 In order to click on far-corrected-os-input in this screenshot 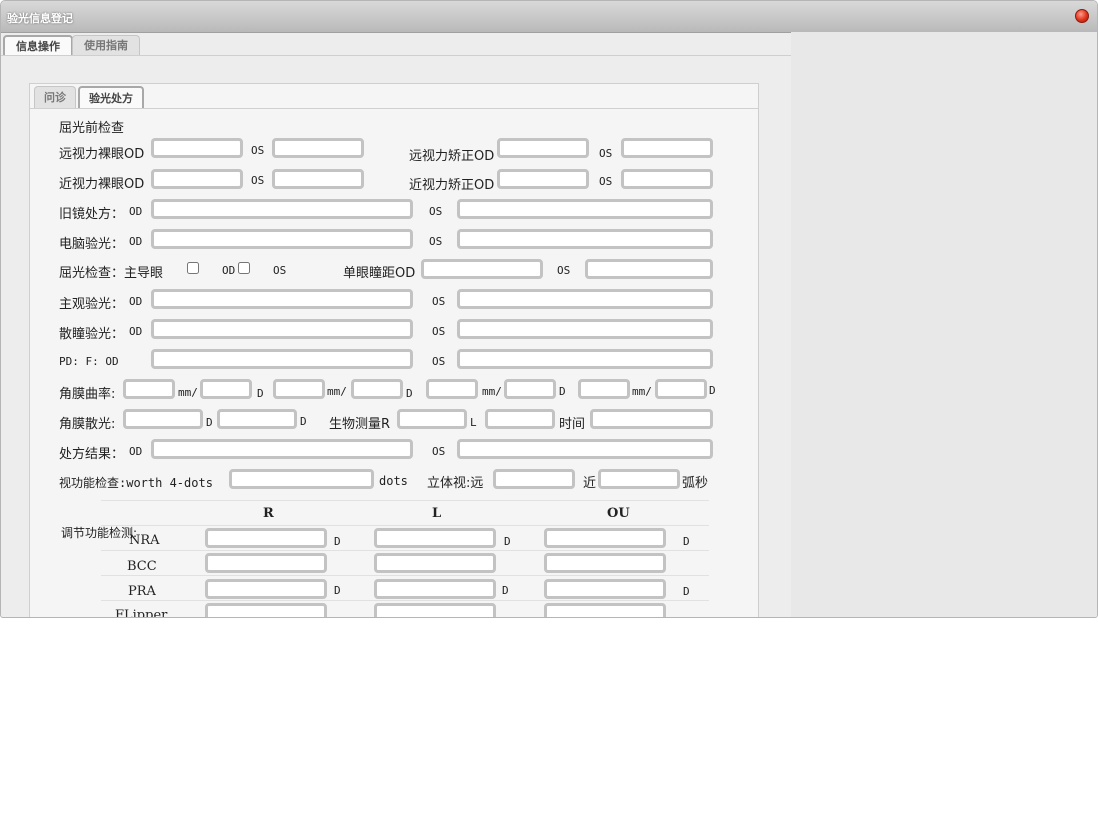, I will do `click(667, 148)`.